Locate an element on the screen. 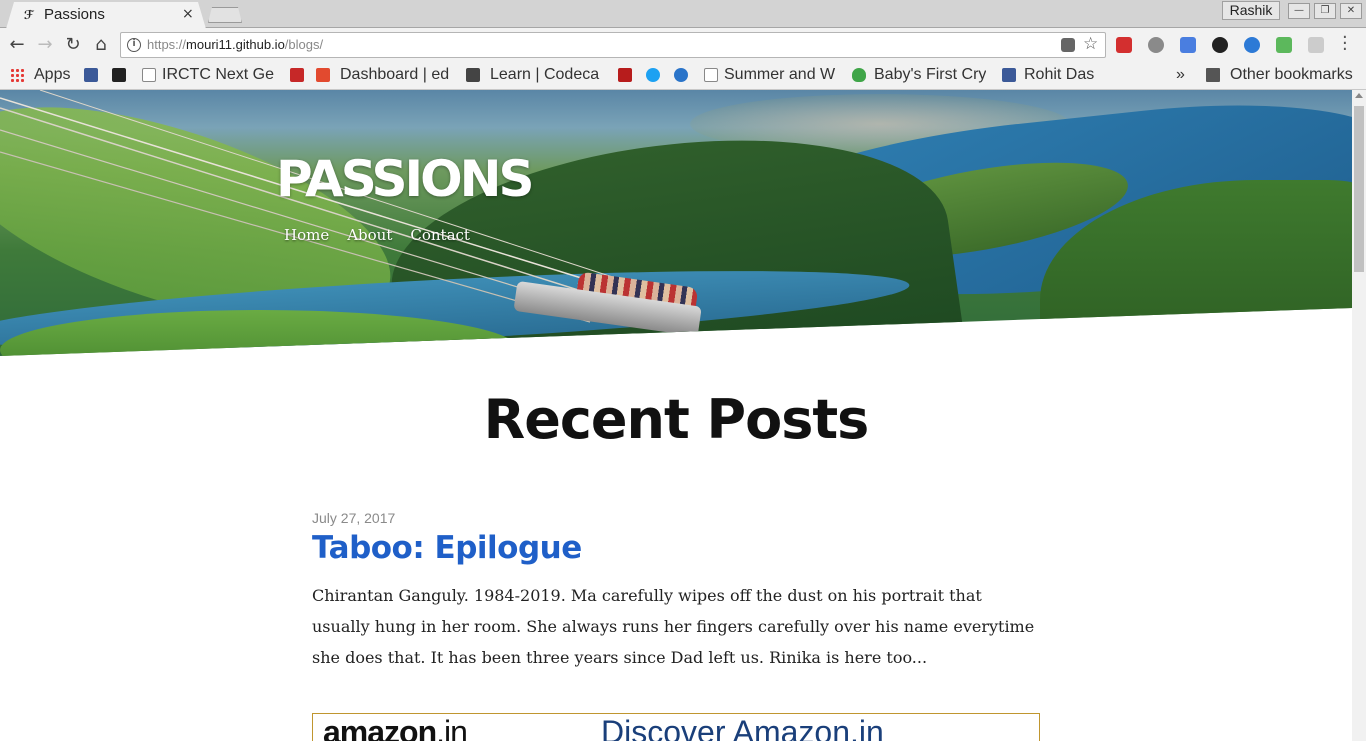 This screenshot has height=741, width=1366. extension-m-icon is located at coordinates (1156, 45).